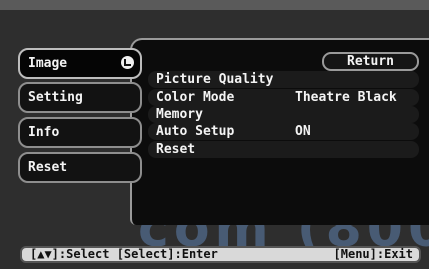  What do you see at coordinates (215, 79) in the screenshot?
I see `menu-item-label: Picture Quality` at bounding box center [215, 79].